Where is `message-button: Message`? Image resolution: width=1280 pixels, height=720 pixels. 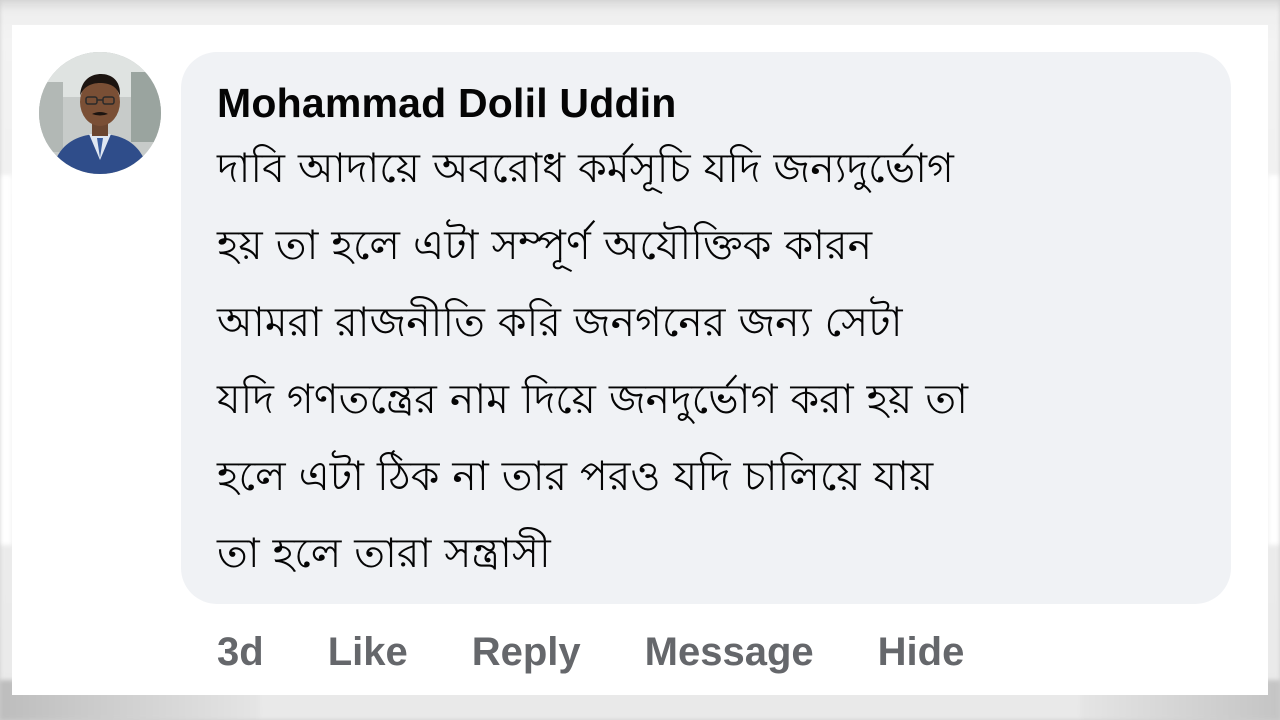
message-button: Message is located at coordinates (729, 652).